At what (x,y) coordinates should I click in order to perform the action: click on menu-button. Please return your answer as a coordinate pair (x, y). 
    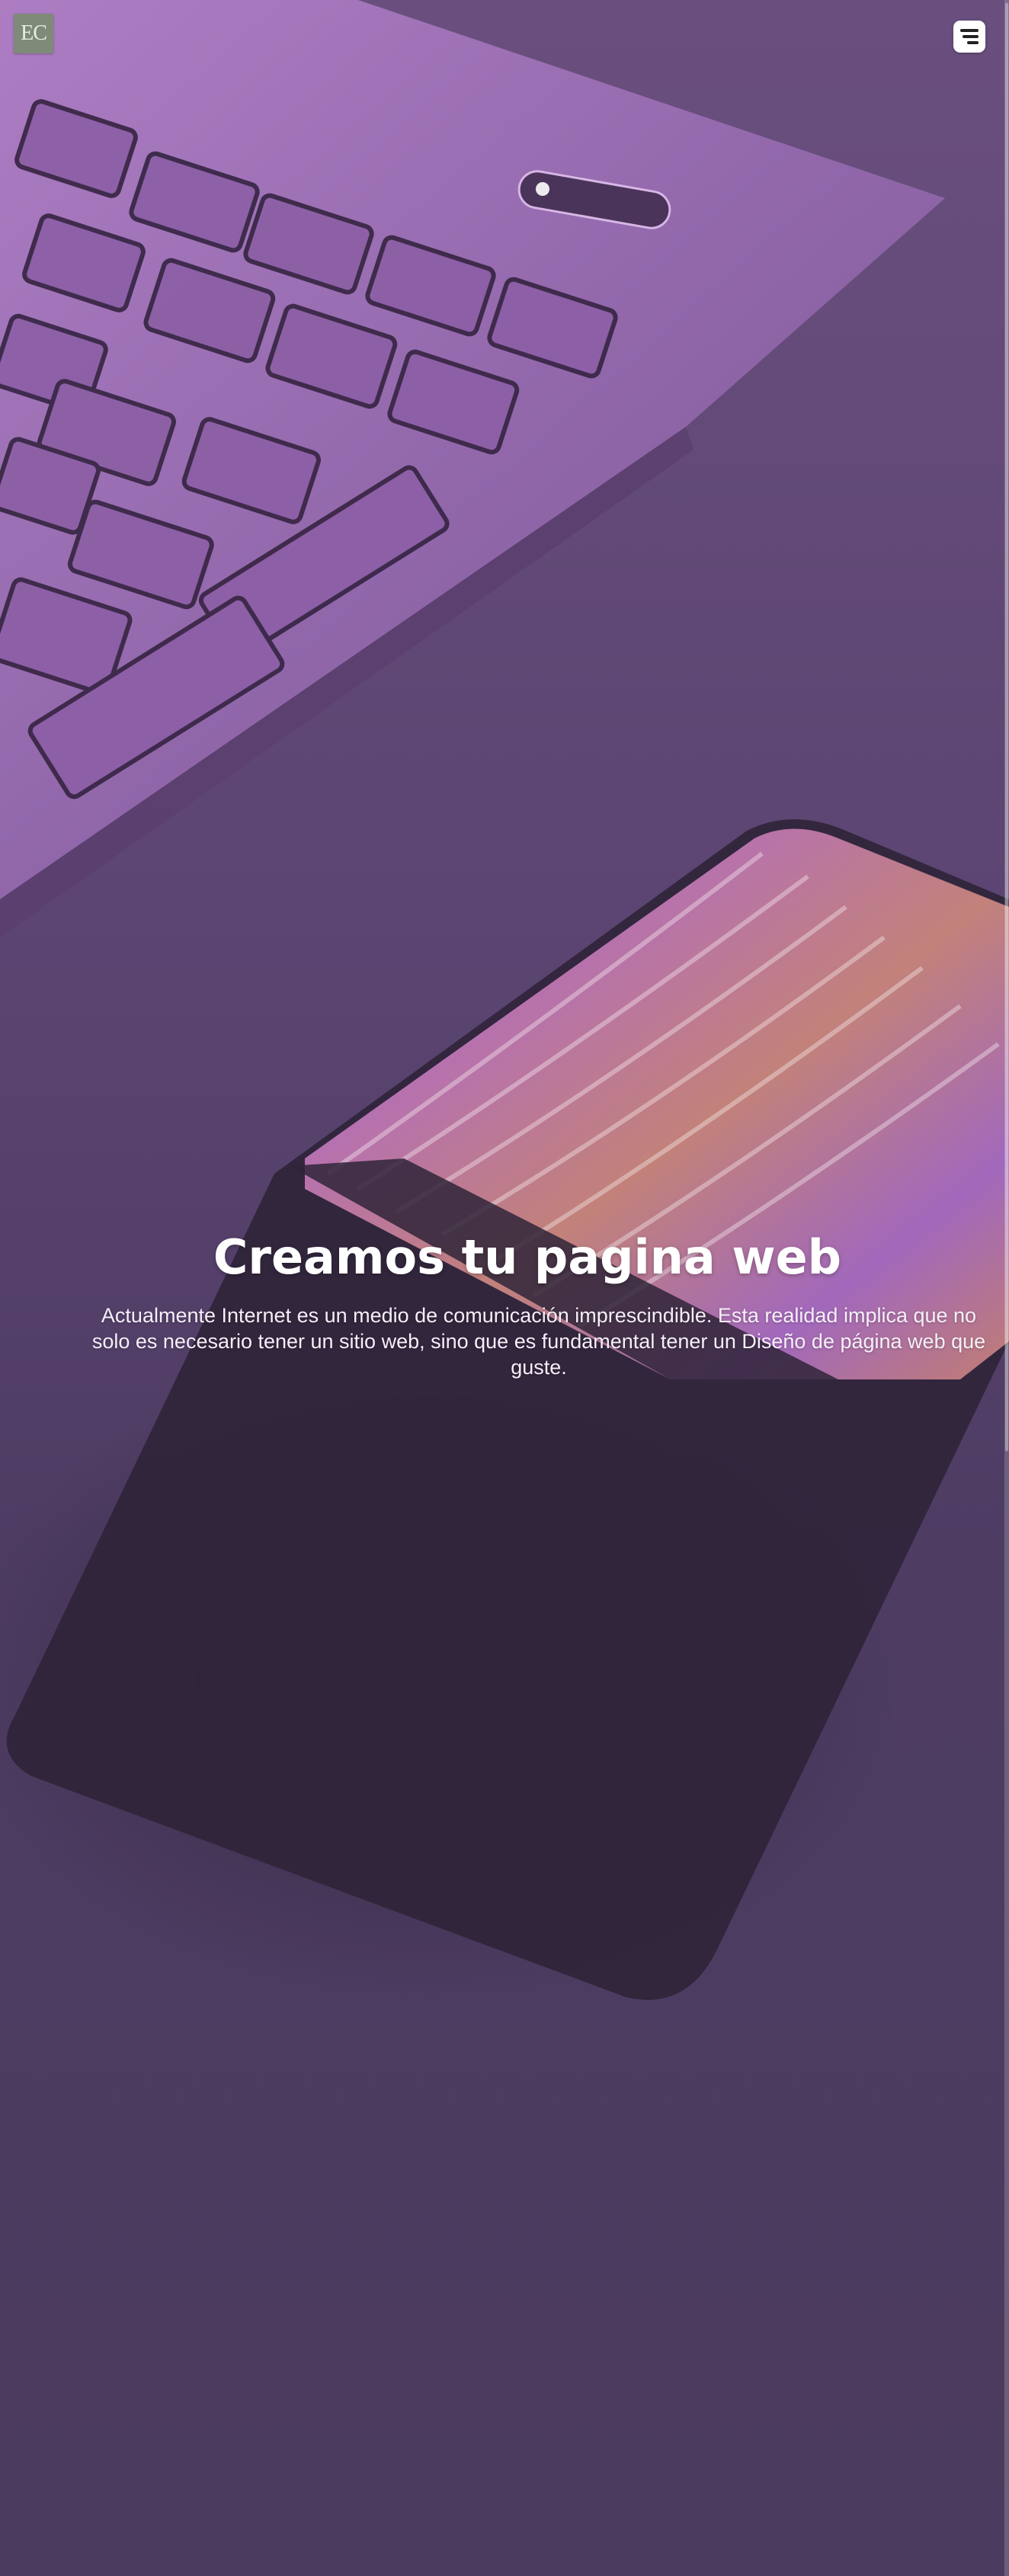
    Looking at the image, I should click on (969, 37).